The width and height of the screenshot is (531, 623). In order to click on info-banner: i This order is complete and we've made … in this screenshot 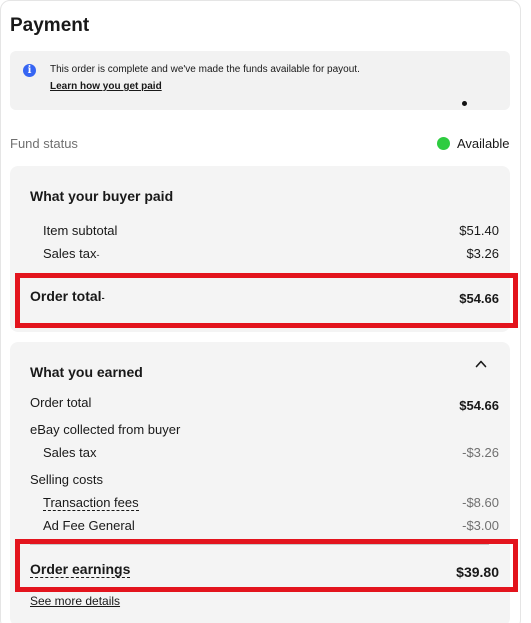, I will do `click(260, 80)`.